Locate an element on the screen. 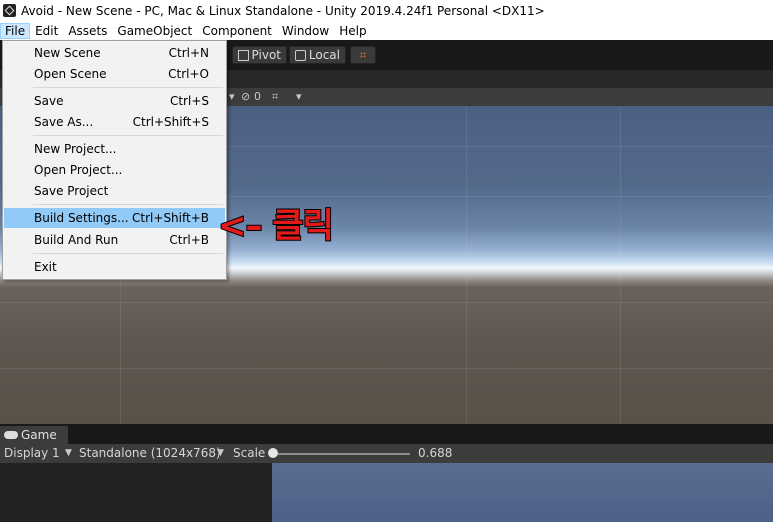 The height and width of the screenshot is (522, 773). menu-item-label: Build And Run is located at coordinates (76, 240).